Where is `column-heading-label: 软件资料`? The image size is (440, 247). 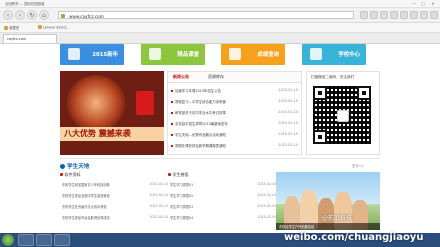
column-heading-label: 软件资料 is located at coordinates (72, 174).